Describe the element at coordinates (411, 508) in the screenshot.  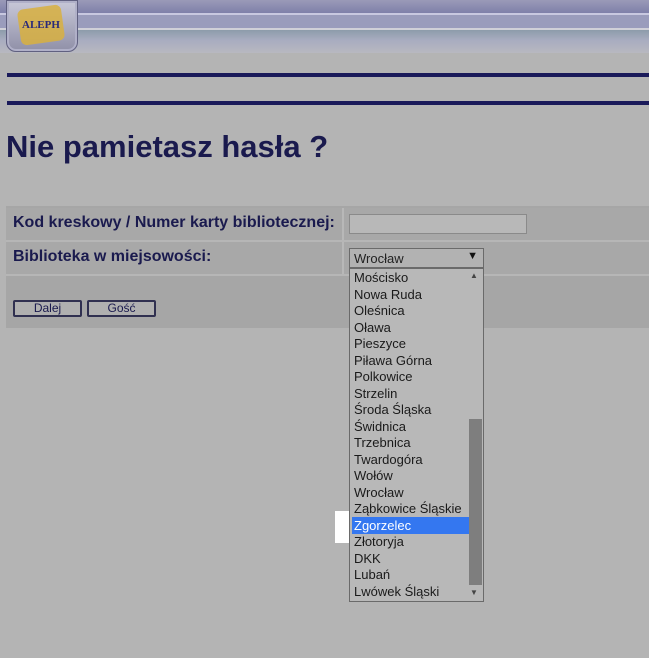
I see `dropdown-option: Ząbkowice Śląskie` at that location.